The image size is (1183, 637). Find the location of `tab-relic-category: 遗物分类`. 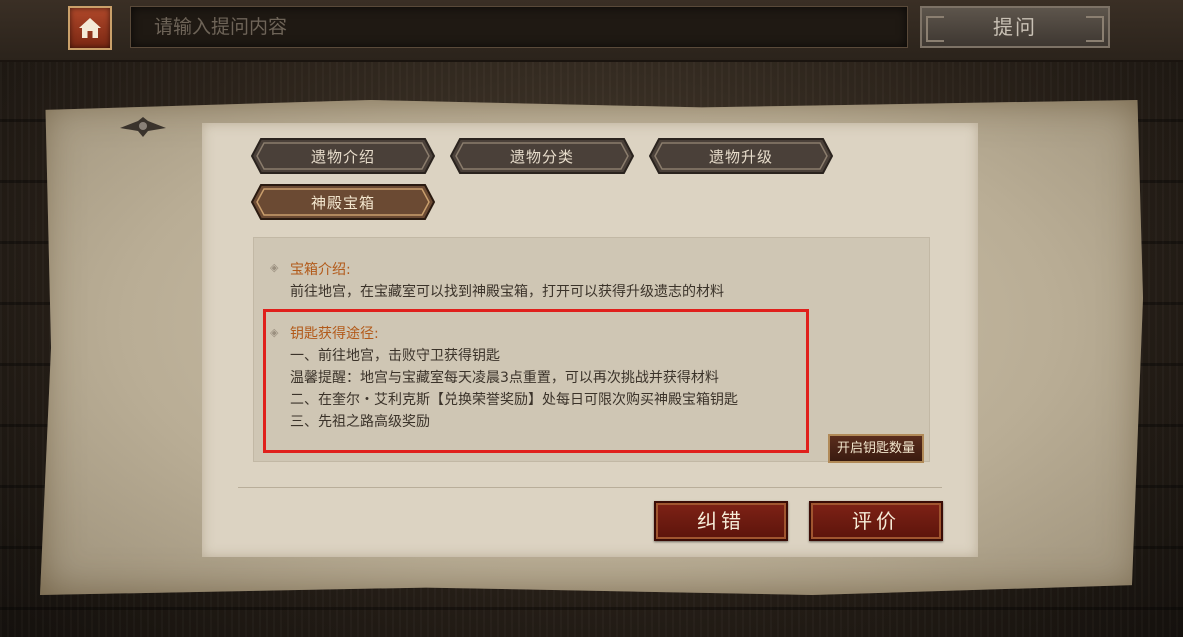

tab-relic-category: 遗物分类 is located at coordinates (542, 156).